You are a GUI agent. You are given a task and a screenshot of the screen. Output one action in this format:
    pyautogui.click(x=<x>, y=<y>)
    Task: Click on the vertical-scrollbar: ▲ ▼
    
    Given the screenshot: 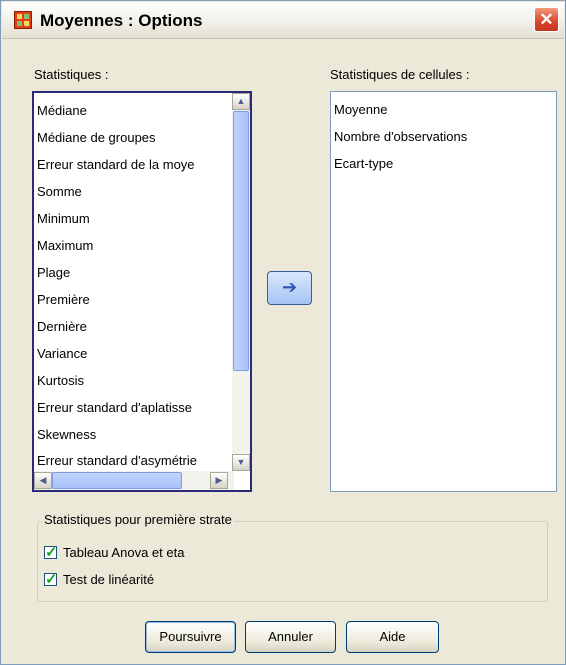 What is the action you would take?
    pyautogui.click(x=241, y=282)
    